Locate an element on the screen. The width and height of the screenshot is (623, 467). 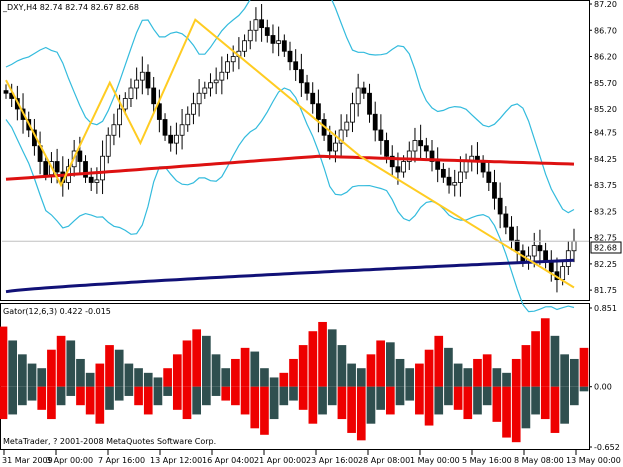
time-tick-label: 28 Apr 08:00 is located at coordinates (384, 460).